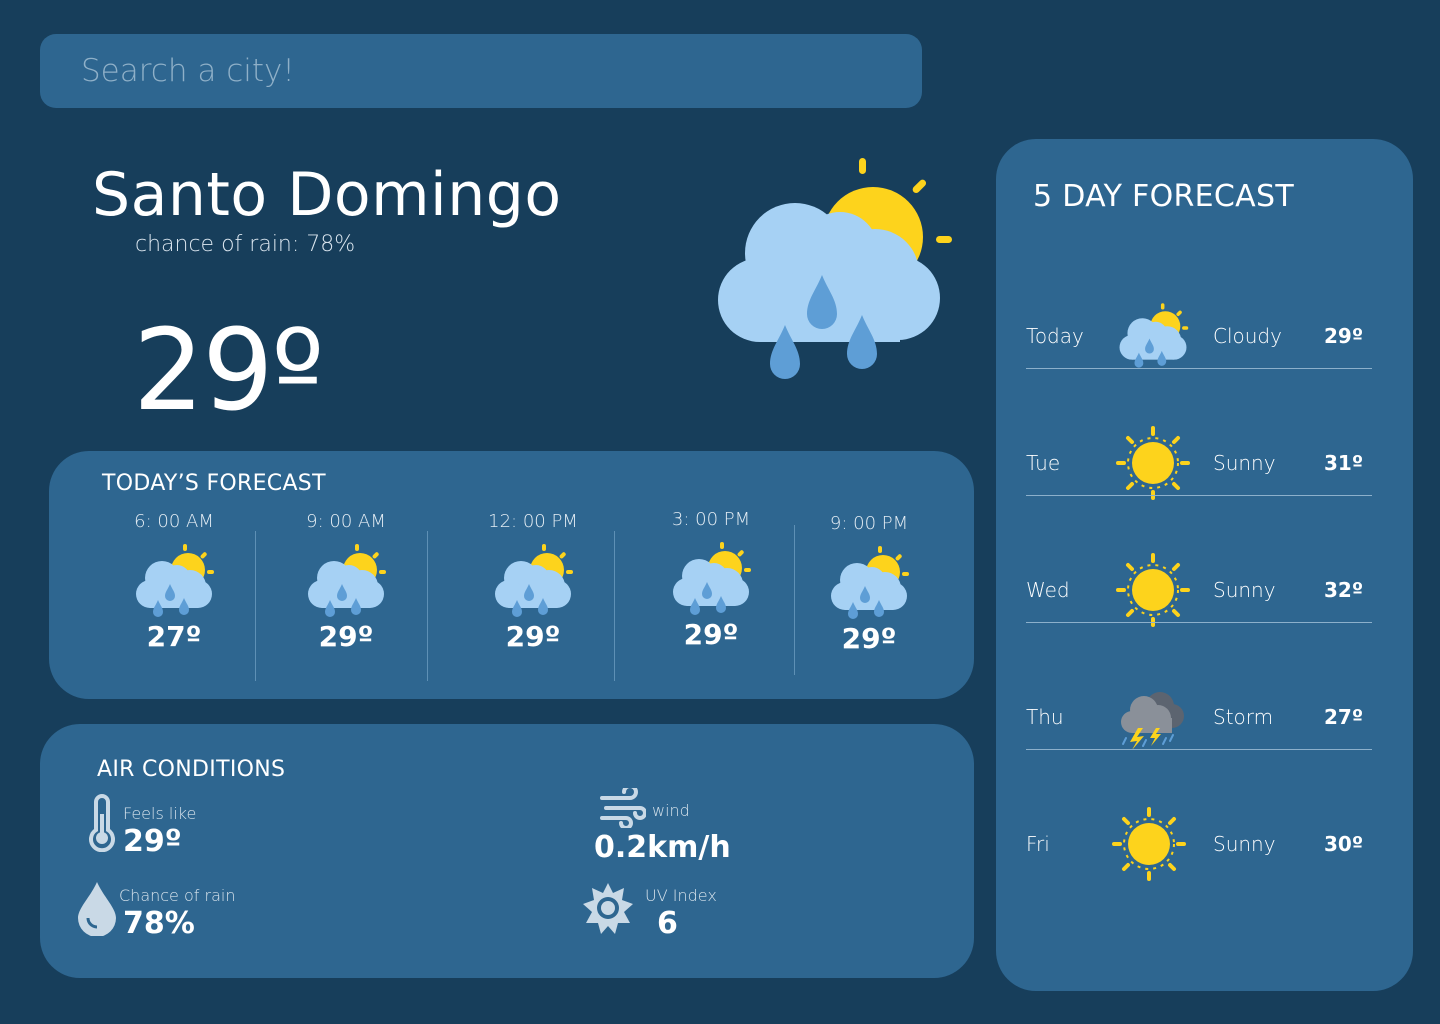 This screenshot has height=1024, width=1440. I want to click on chance-of-rain-label: Chance of rain, so click(177, 895).